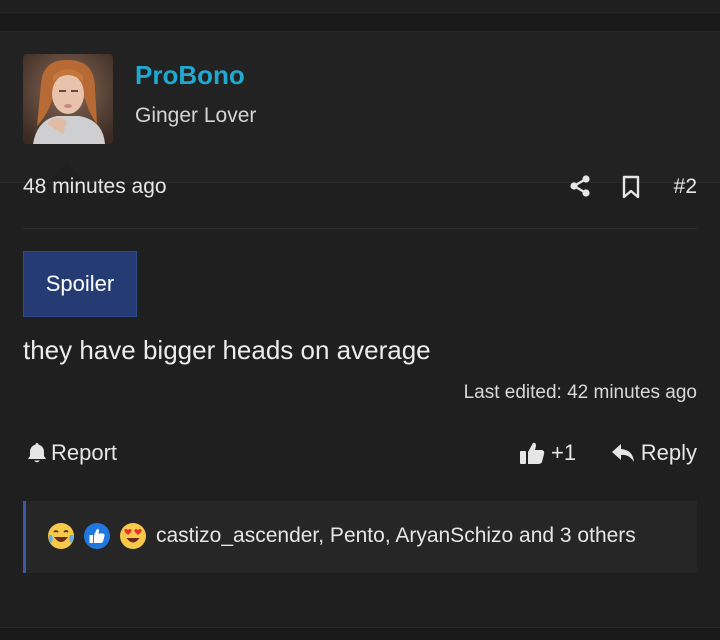 The image size is (720, 640). What do you see at coordinates (360, 228) in the screenshot?
I see `meta-divider` at bounding box center [360, 228].